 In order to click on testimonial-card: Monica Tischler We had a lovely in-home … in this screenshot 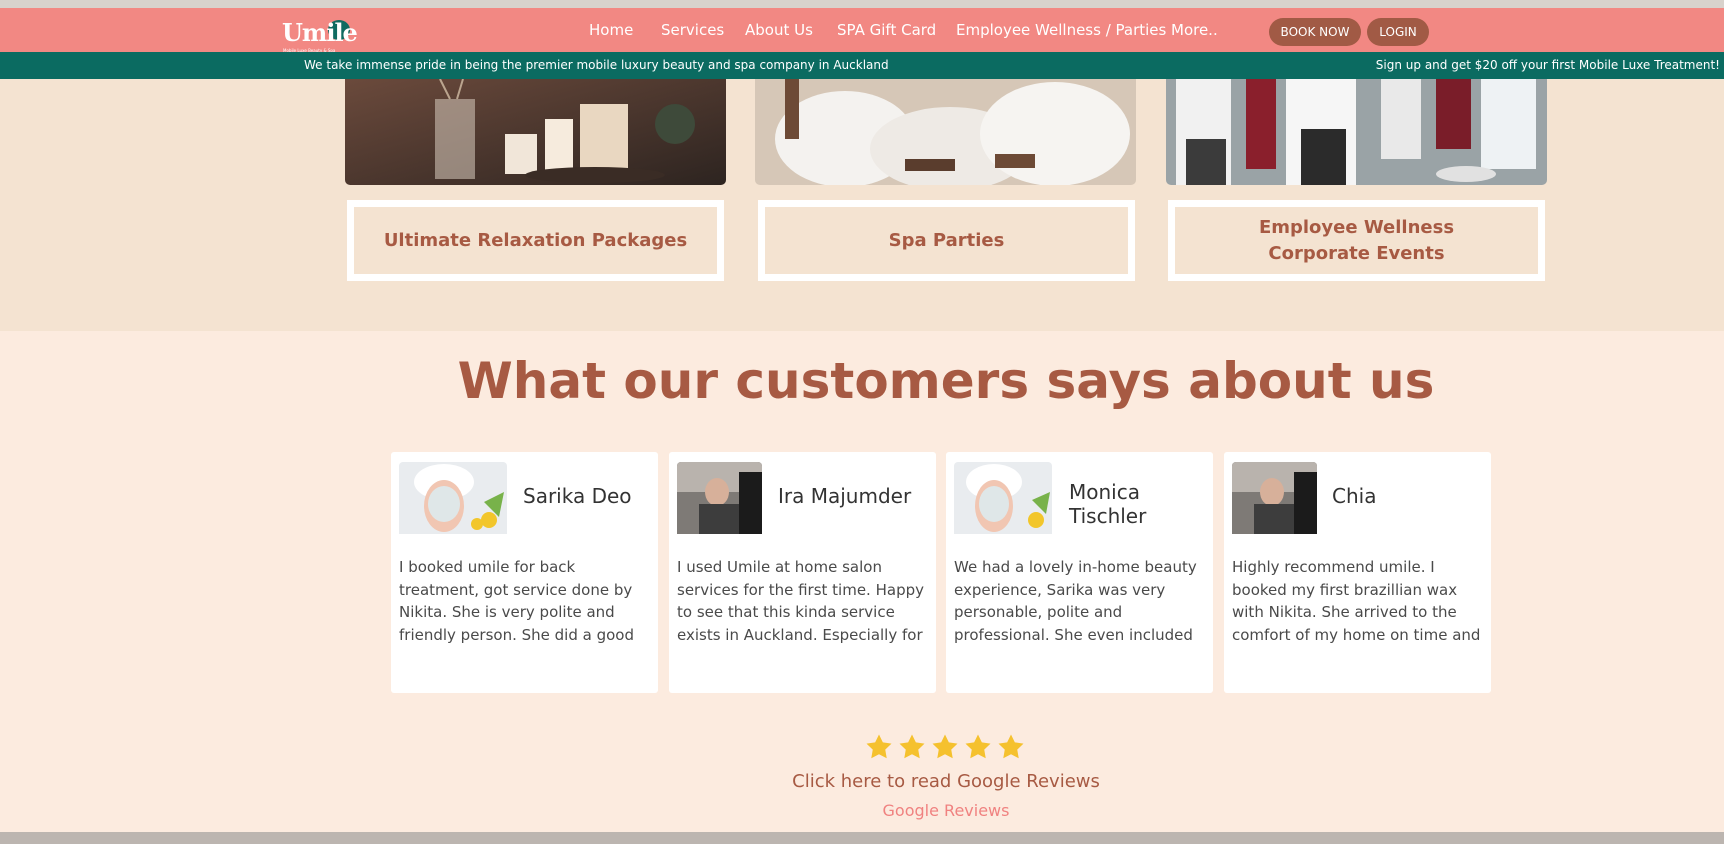, I will do `click(1079, 572)`.